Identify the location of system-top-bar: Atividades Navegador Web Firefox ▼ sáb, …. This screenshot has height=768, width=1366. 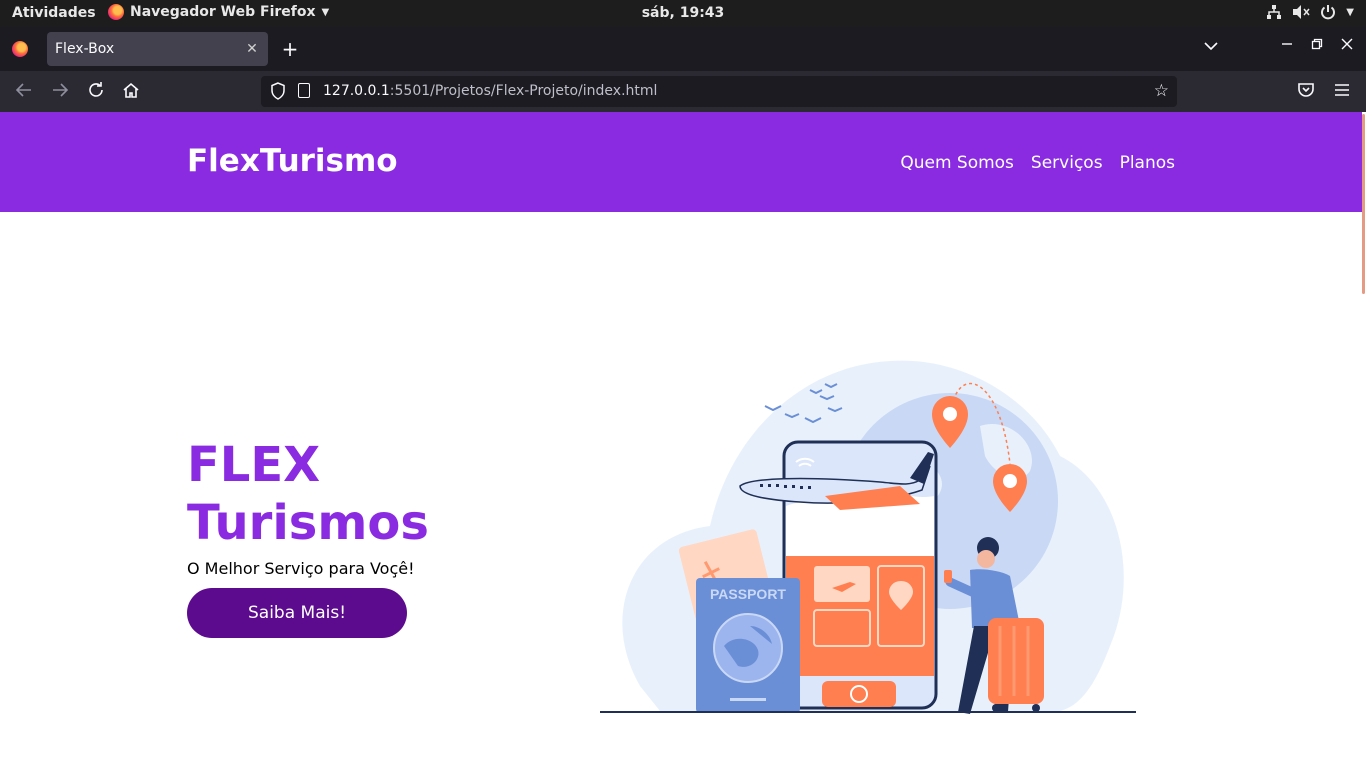
(683, 13).